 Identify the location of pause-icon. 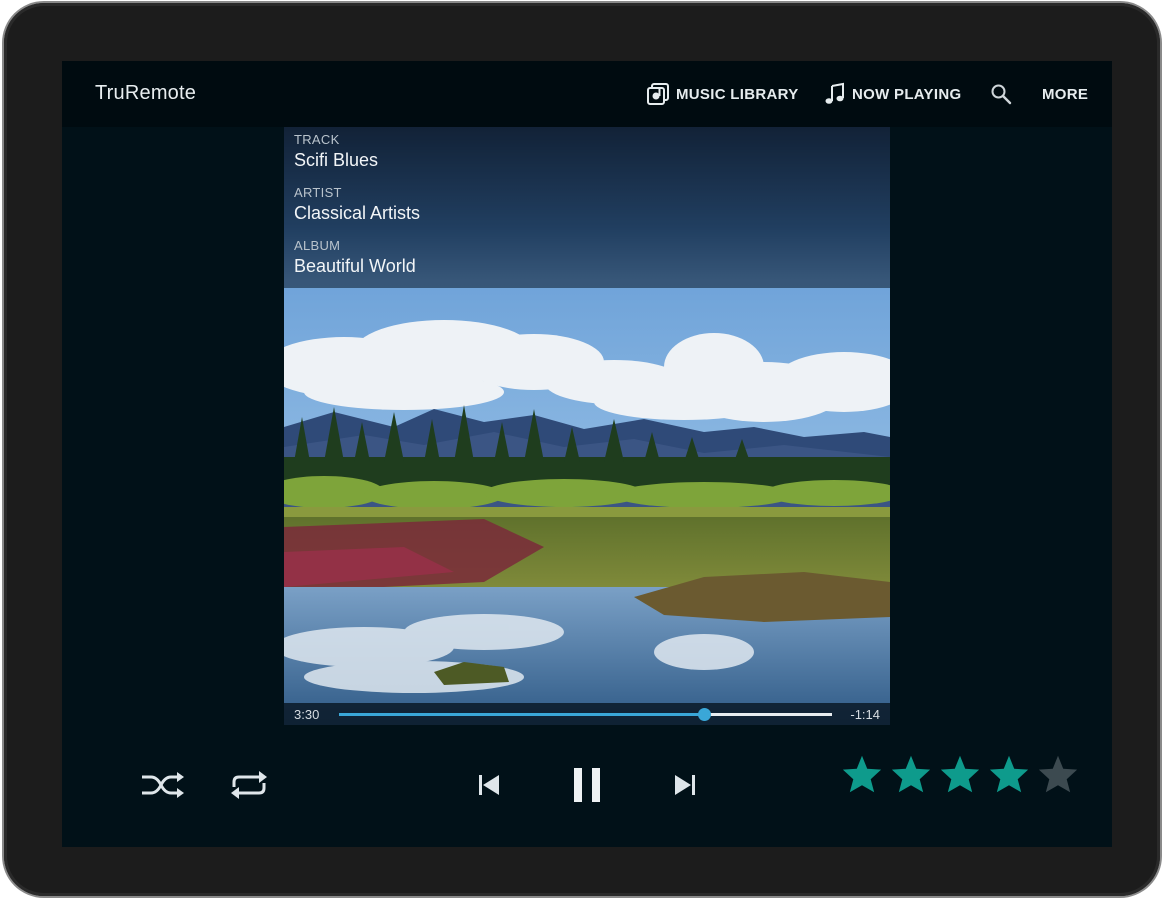
(587, 785).